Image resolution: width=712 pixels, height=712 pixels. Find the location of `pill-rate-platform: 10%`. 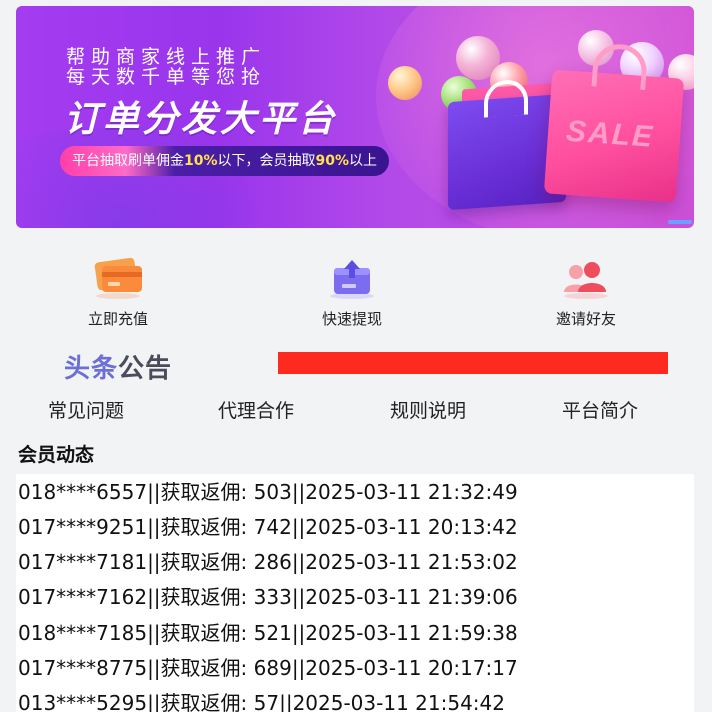

pill-rate-platform: 10% is located at coordinates (201, 161).